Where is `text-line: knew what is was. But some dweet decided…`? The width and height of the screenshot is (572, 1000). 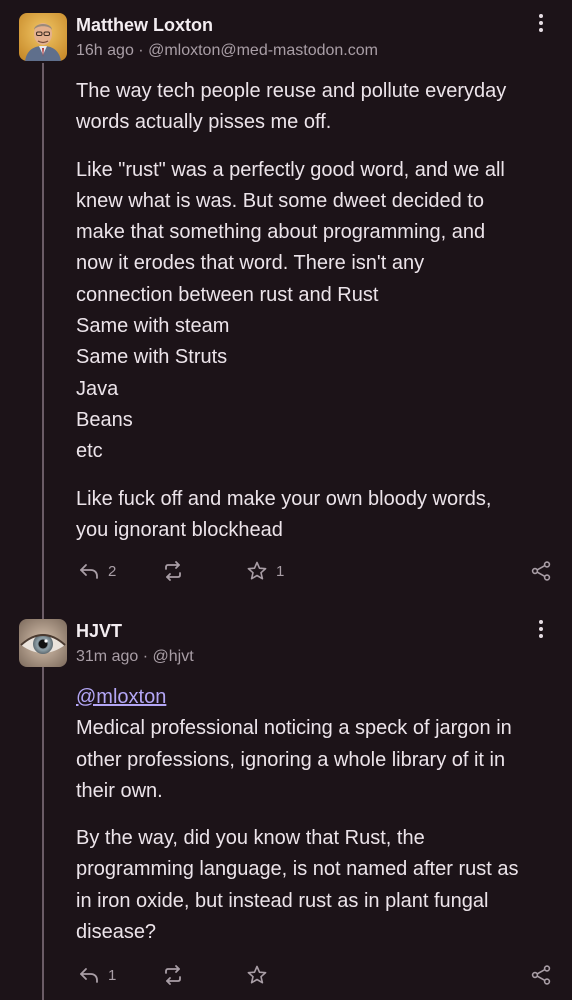
text-line: knew what is was. But some dweet decided… is located at coordinates (280, 200).